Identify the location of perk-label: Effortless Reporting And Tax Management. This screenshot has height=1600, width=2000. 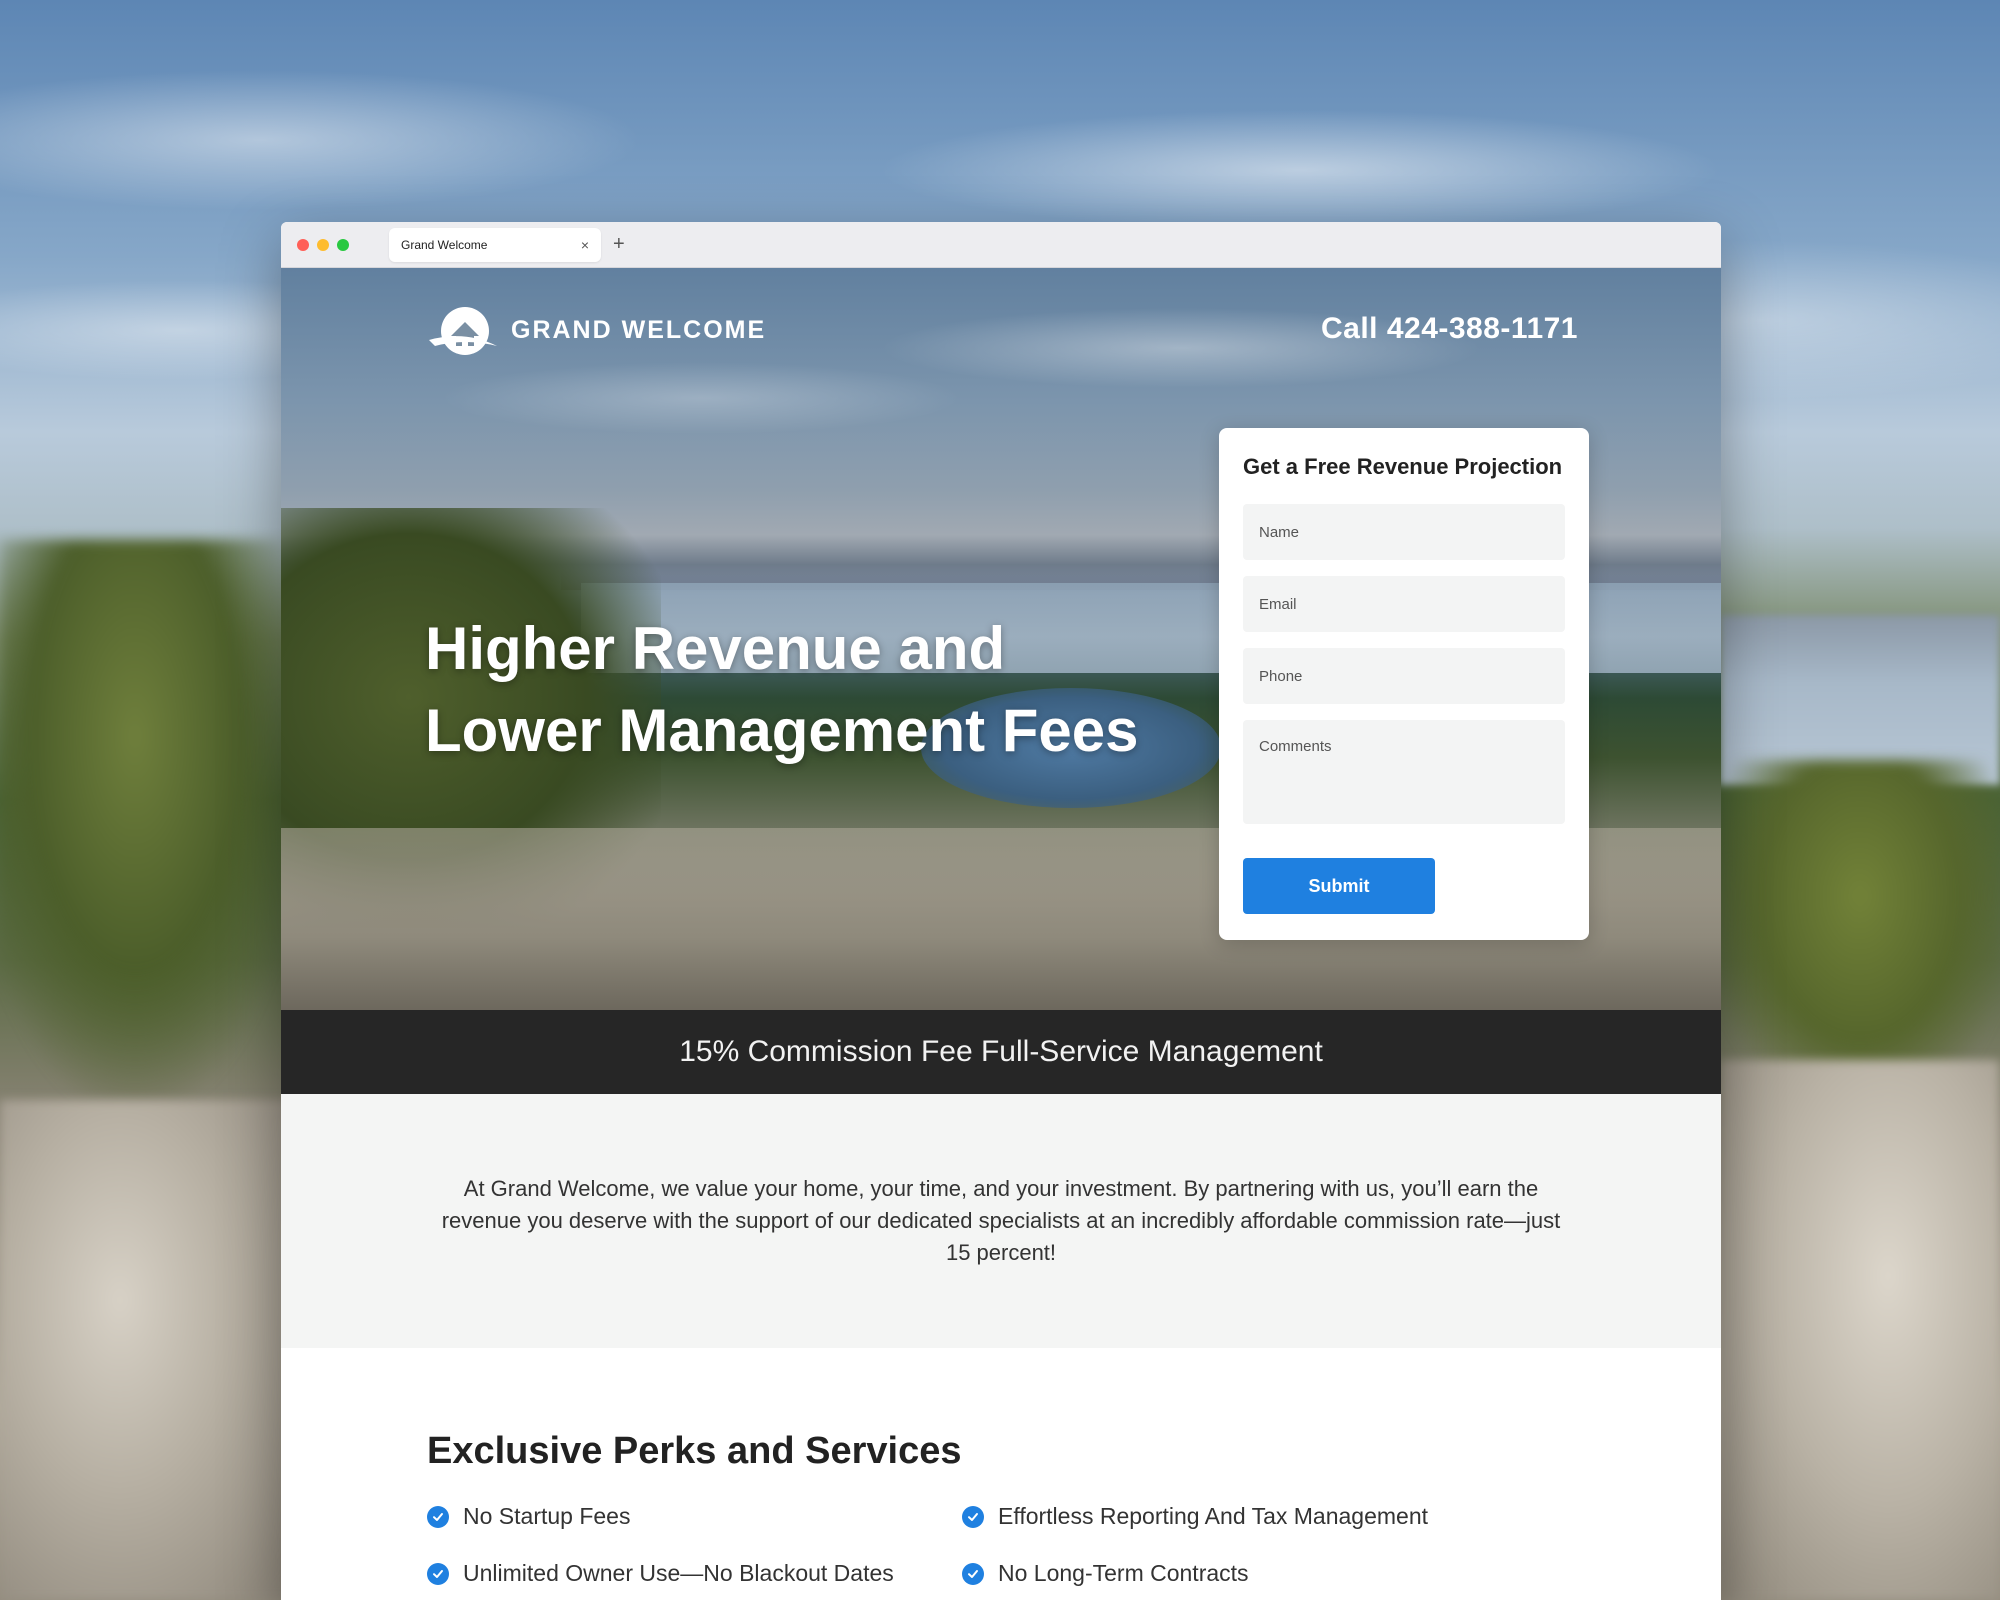
(1213, 1516).